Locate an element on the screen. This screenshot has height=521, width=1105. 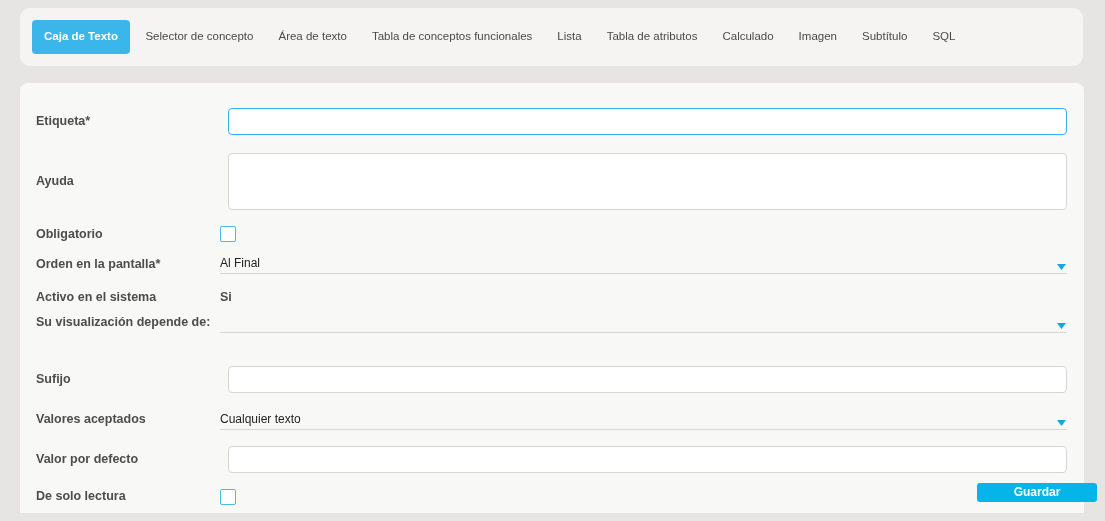
tab: Calculado is located at coordinates (748, 37).